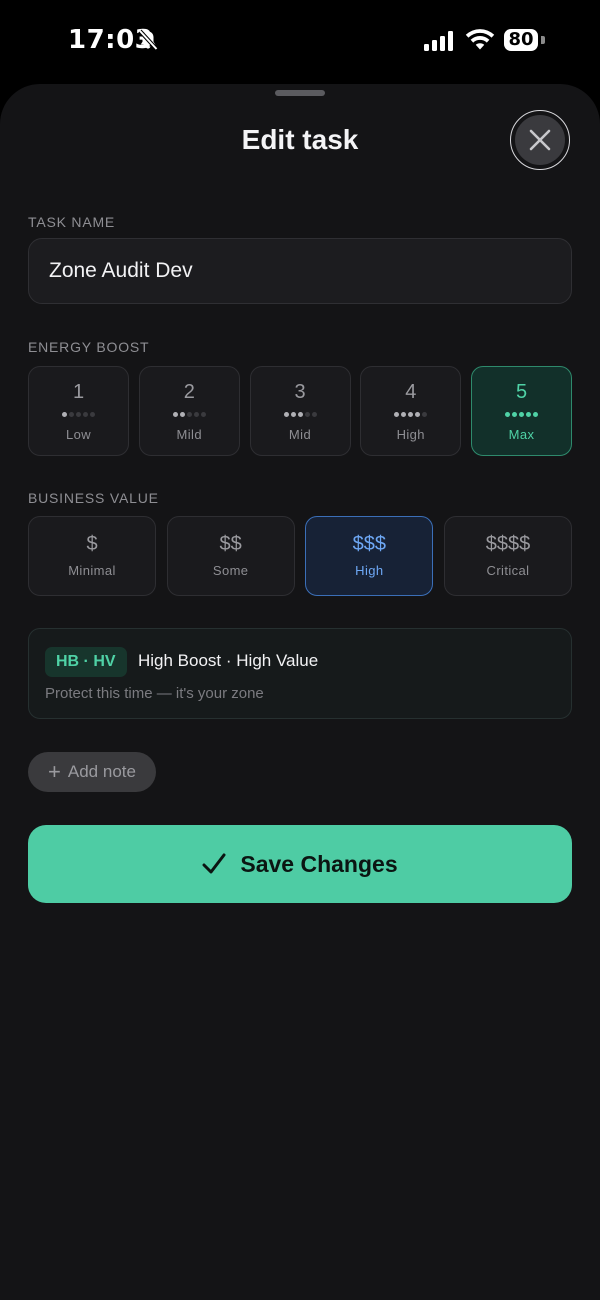 The width and height of the screenshot is (600, 1300). I want to click on save-changes-button: Save Changes, so click(300, 864).